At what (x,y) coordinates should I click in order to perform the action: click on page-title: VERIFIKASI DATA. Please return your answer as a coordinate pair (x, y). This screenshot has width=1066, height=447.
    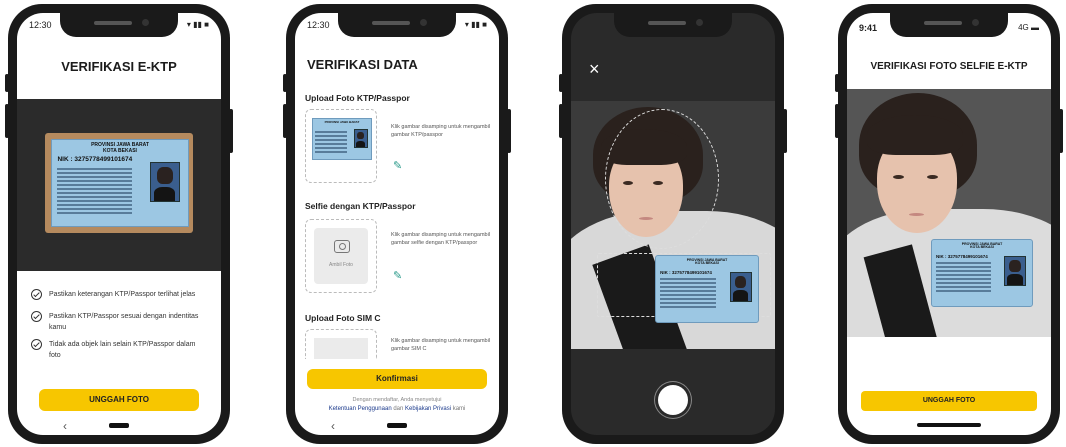
    Looking at the image, I should click on (362, 64).